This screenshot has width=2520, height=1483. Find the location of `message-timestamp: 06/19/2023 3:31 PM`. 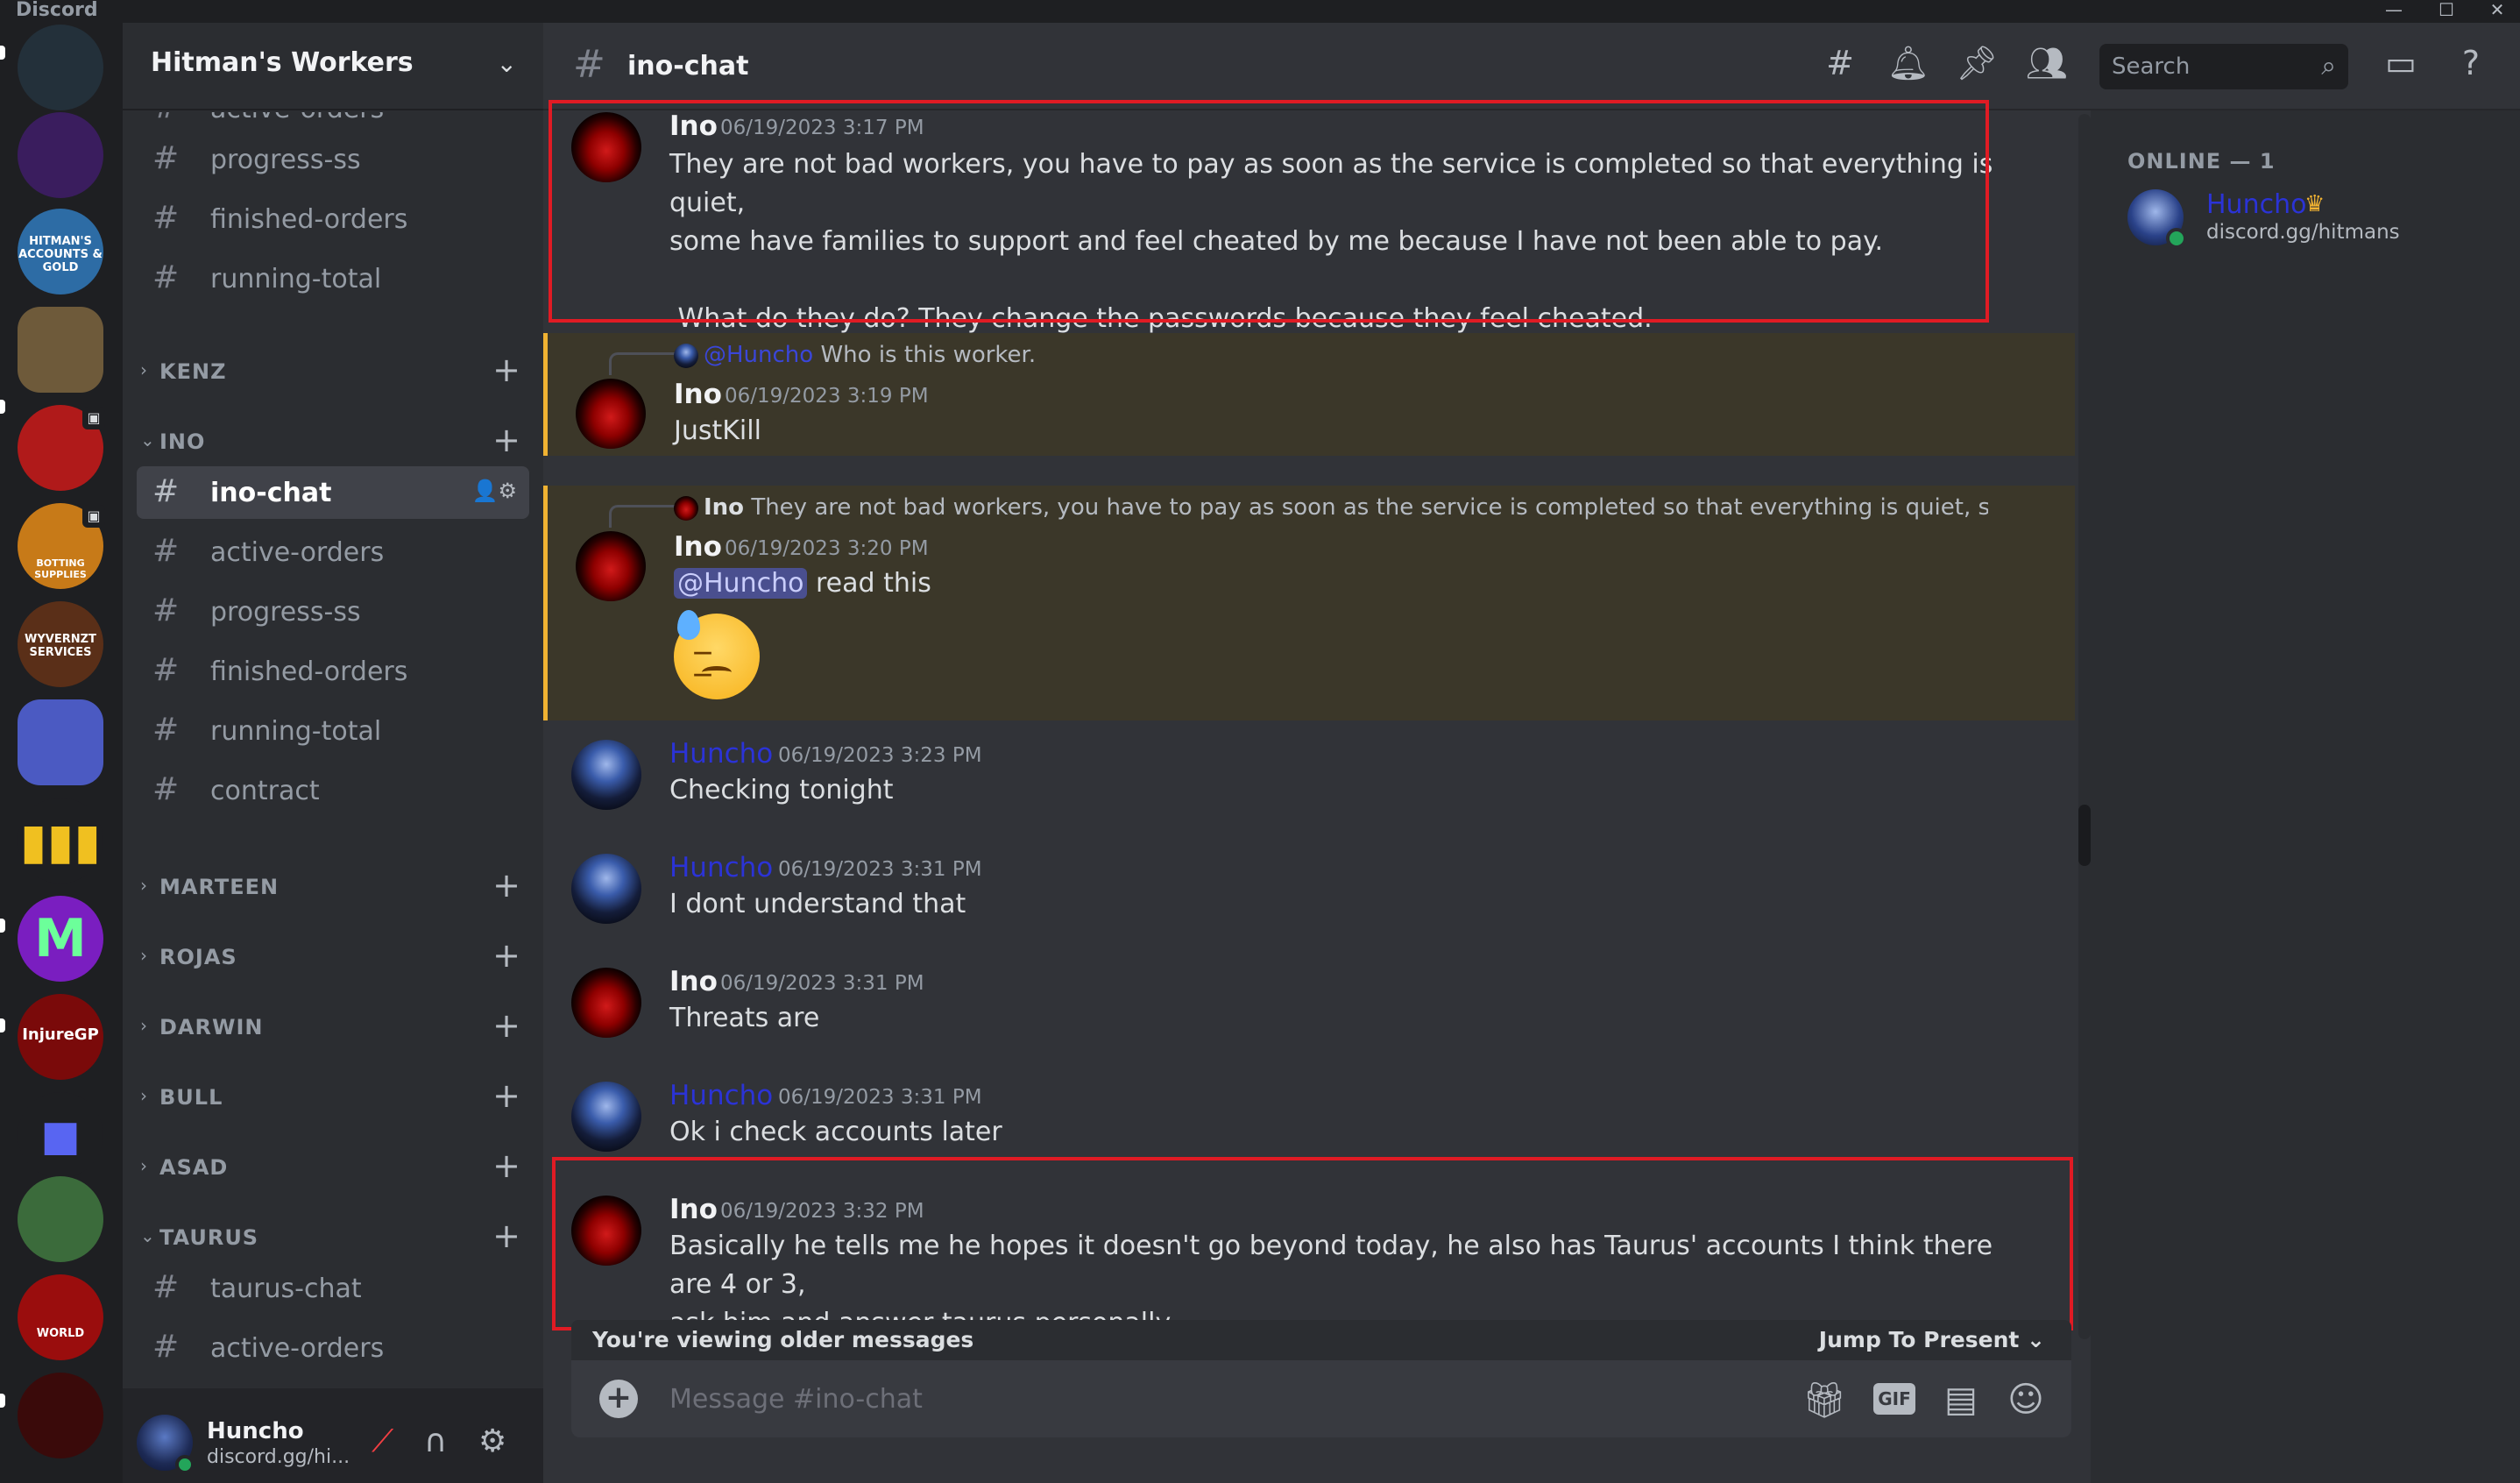

message-timestamp: 06/19/2023 3:31 PM is located at coordinates (880, 1097).